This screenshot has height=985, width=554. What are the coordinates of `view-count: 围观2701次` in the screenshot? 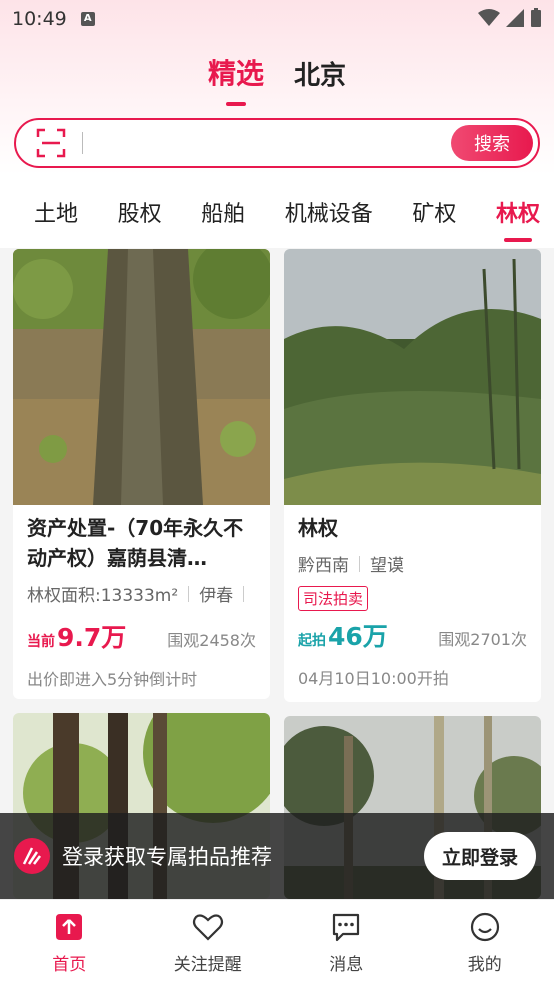 It's located at (482, 639).